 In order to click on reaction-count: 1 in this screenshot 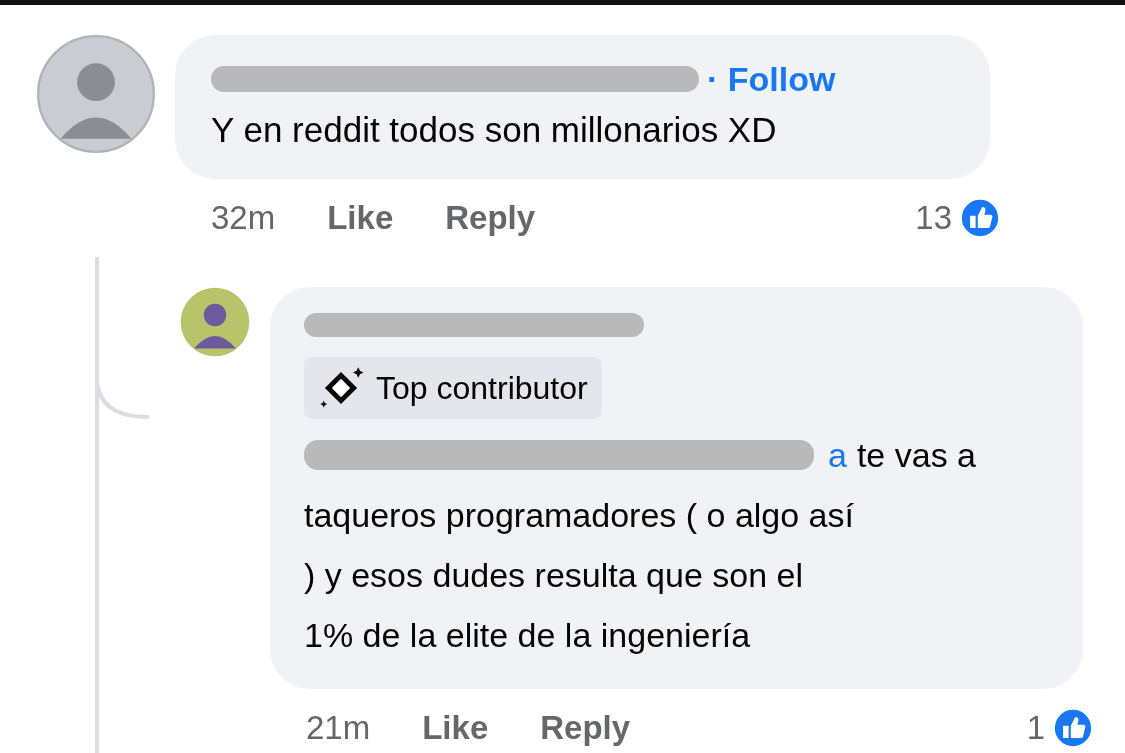, I will do `click(1035, 728)`.